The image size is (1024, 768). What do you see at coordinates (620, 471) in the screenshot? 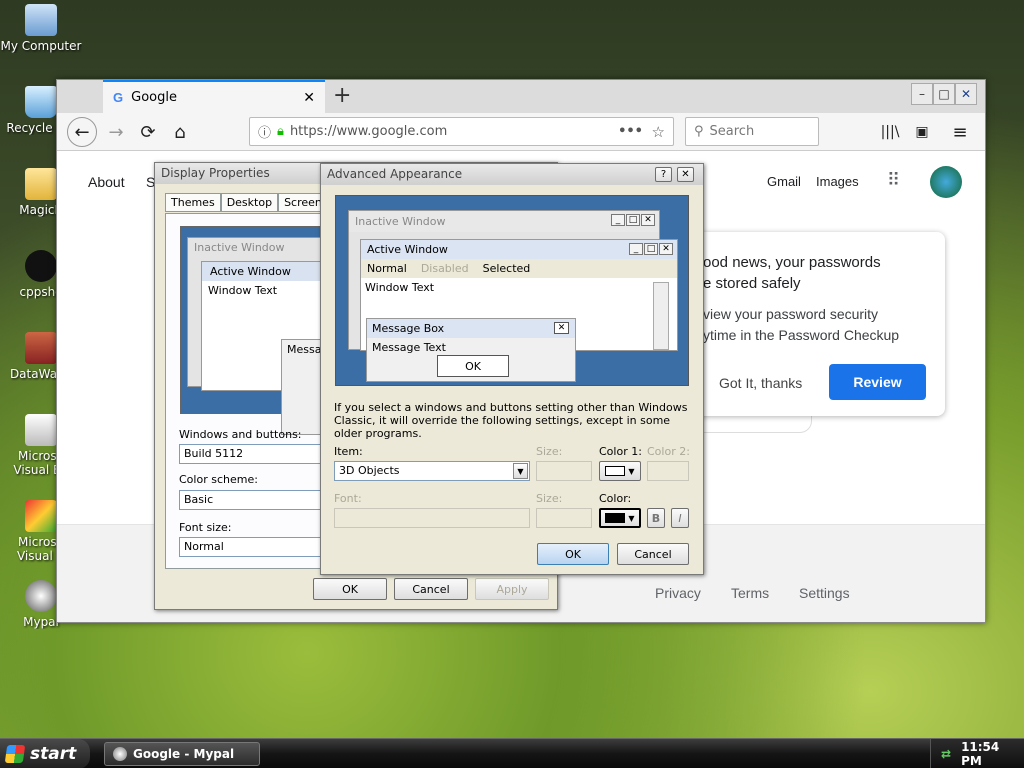
I see `color1-picker: ▼` at bounding box center [620, 471].